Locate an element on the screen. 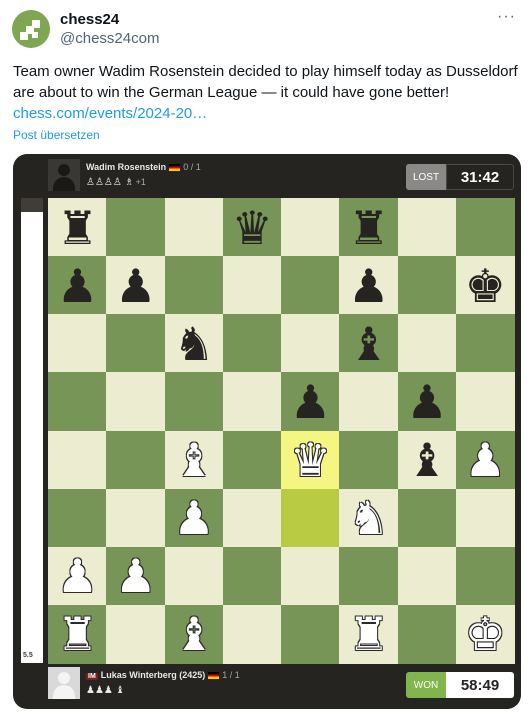  square-d8: ♛ is located at coordinates (252, 227).